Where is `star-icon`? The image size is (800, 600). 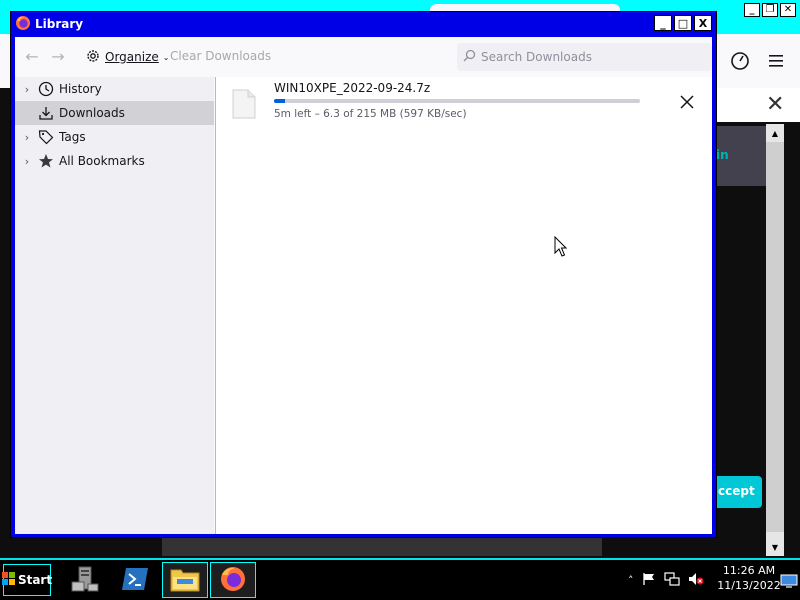
star-icon is located at coordinates (46, 161).